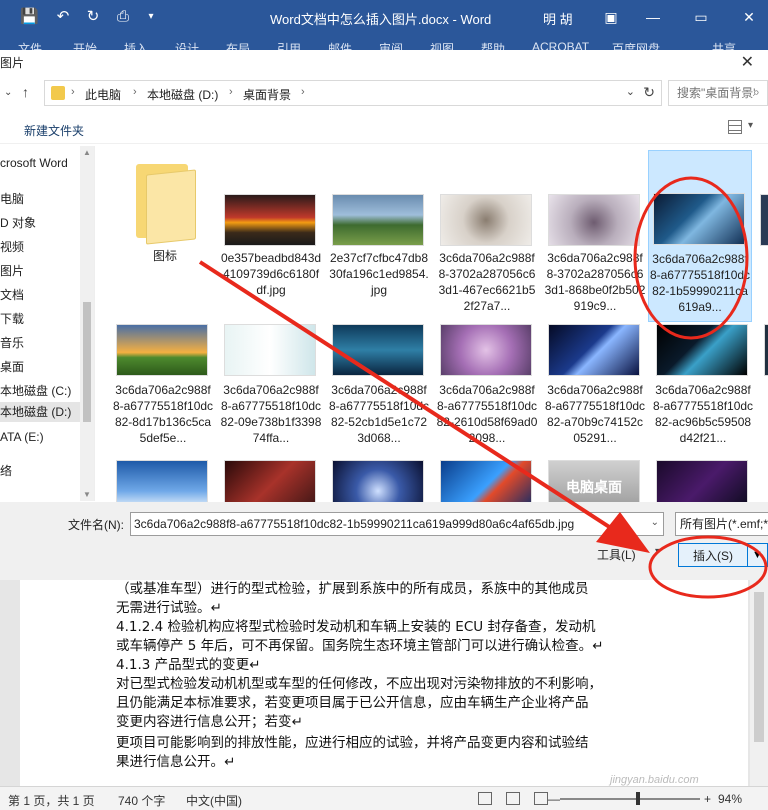 The height and width of the screenshot is (810, 768). What do you see at coordinates (616, 554) in the screenshot?
I see `tools-menu: 工具(L)` at bounding box center [616, 554].